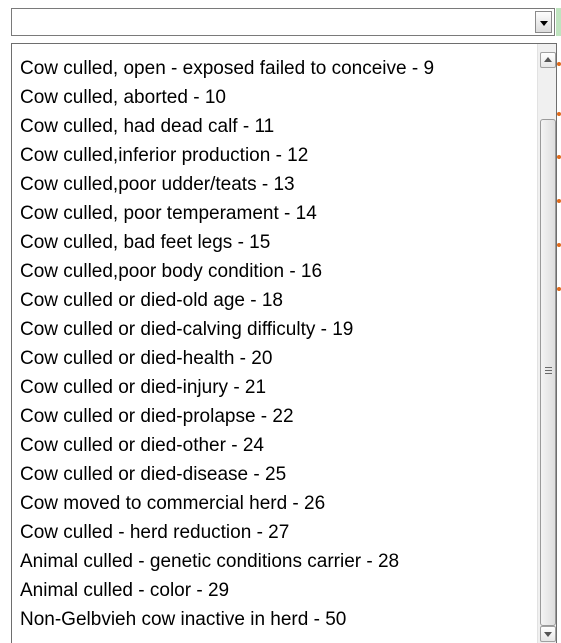  Describe the element at coordinates (123, 97) in the screenshot. I see `dropdown-option: Cow culled, aborted - 10` at that location.